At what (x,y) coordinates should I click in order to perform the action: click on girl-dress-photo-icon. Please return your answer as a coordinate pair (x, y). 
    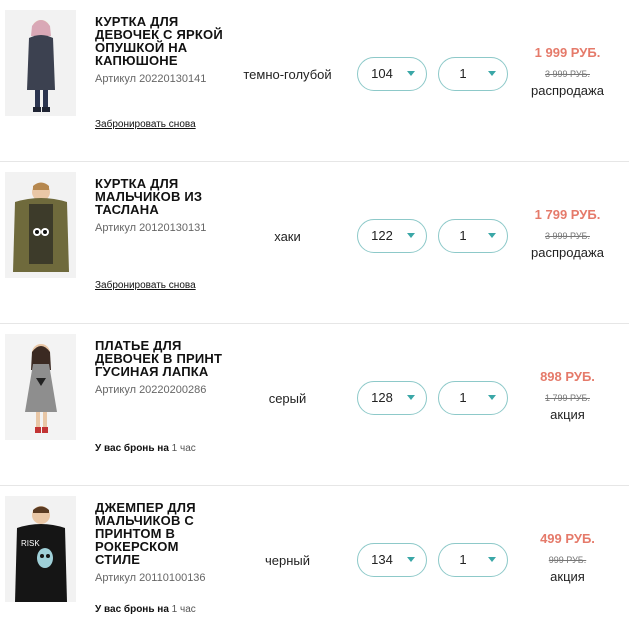
    Looking at the image, I should click on (40, 387).